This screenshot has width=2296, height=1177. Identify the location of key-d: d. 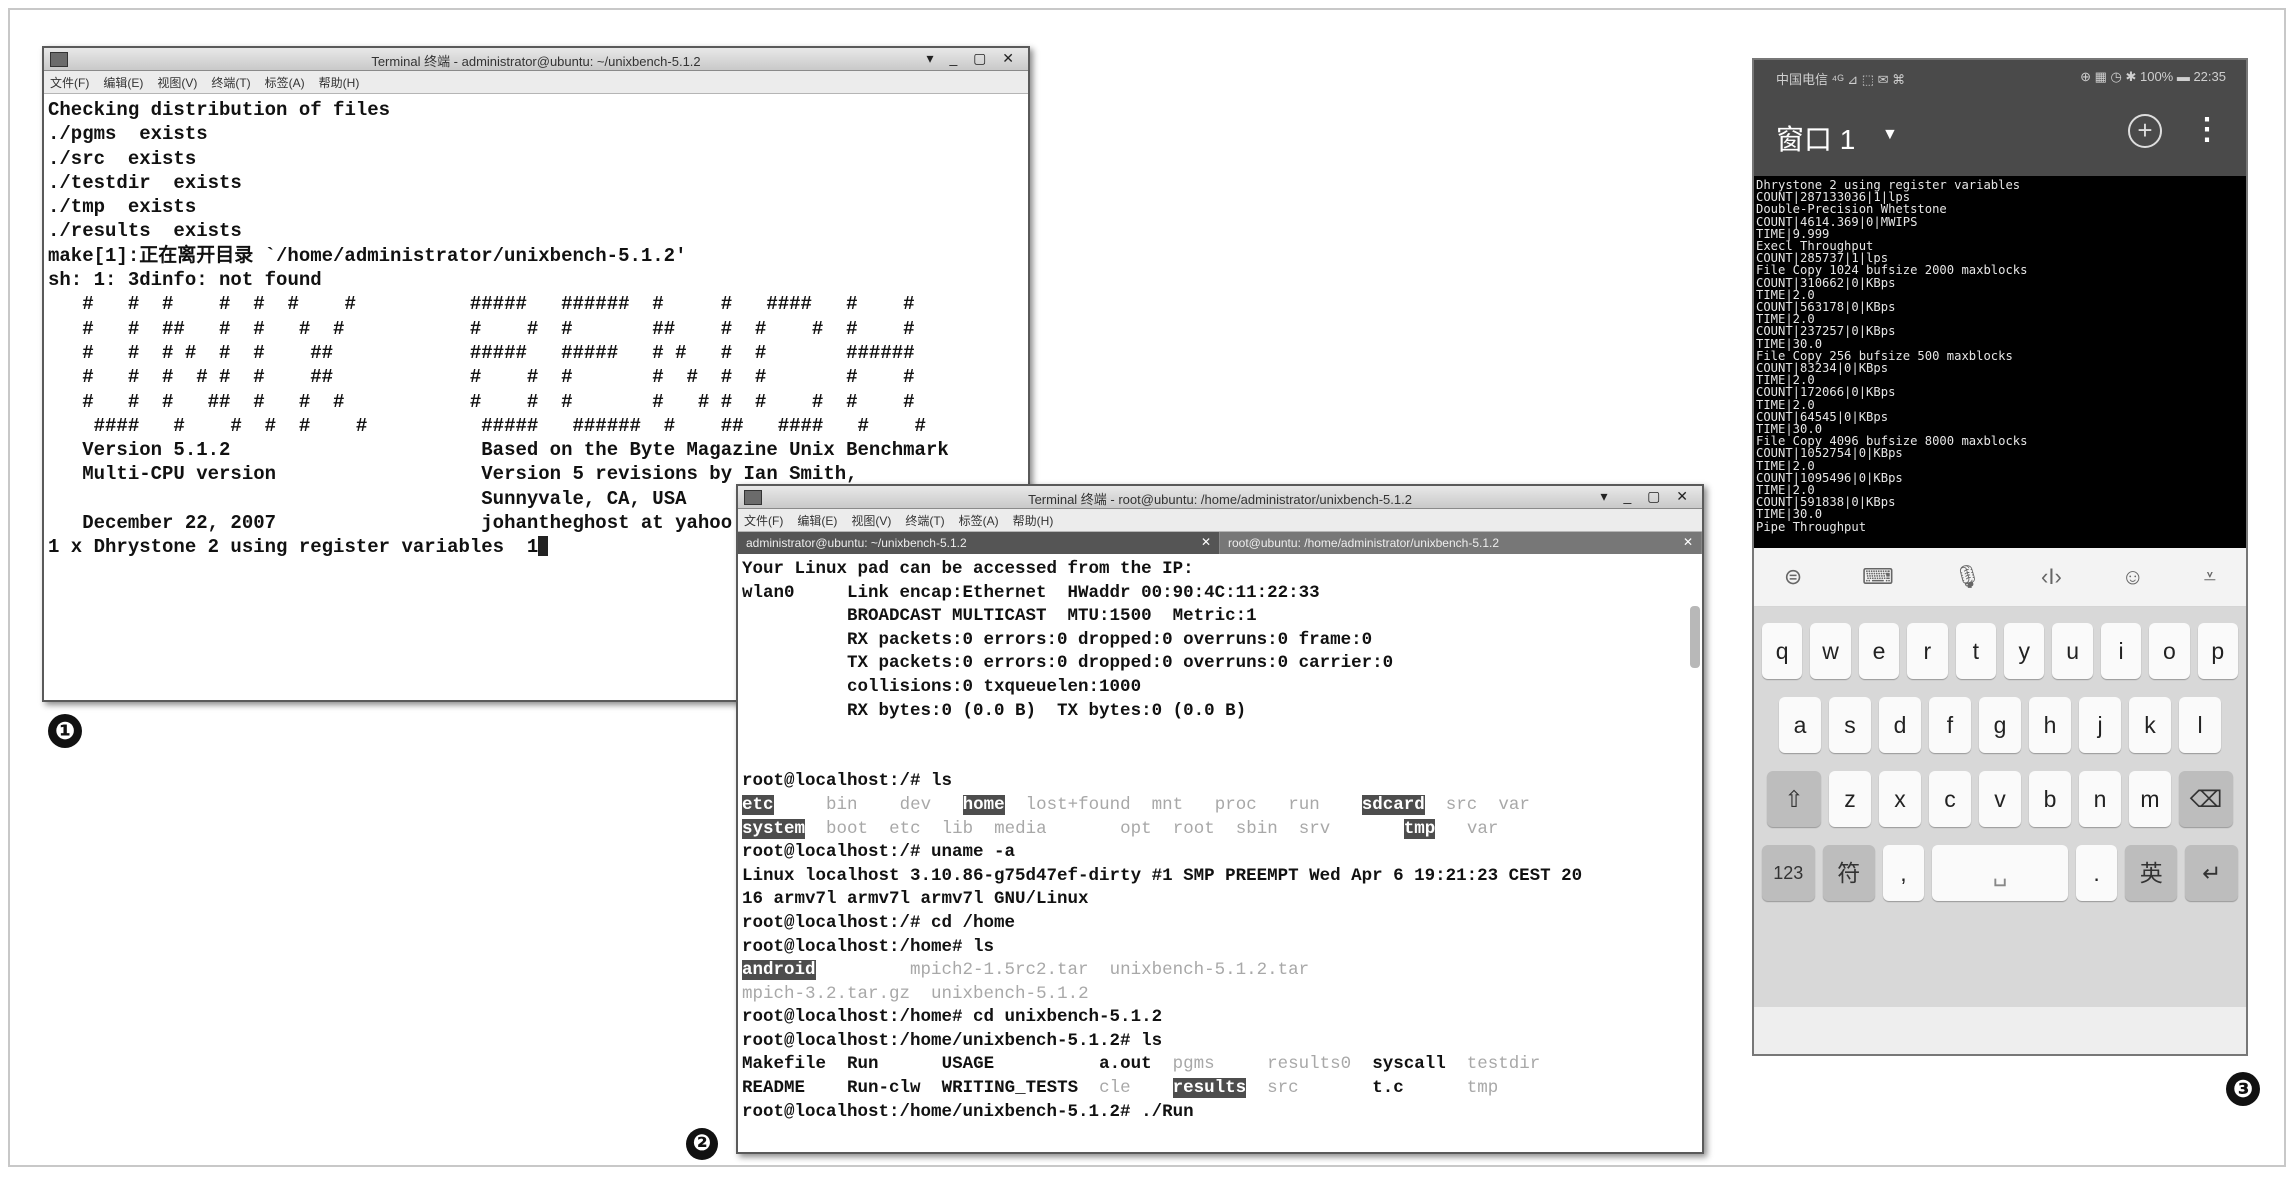
(1900, 725).